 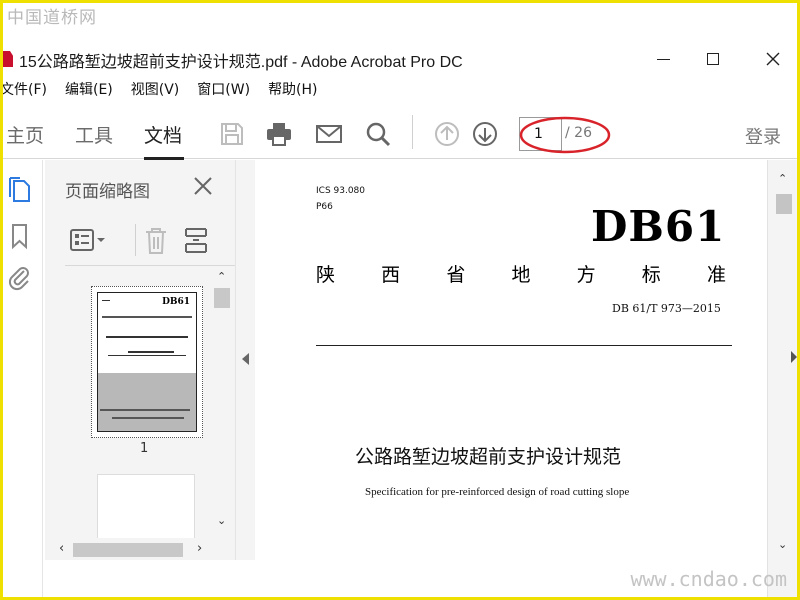 I want to click on document-vertical-scrollbar: ⌃ ⌄, so click(x=782, y=378).